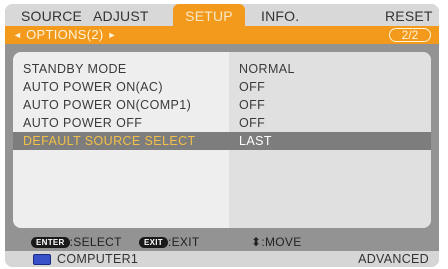  What do you see at coordinates (17, 35) in the screenshot?
I see `page-left-arrow-icon: ◄` at bounding box center [17, 35].